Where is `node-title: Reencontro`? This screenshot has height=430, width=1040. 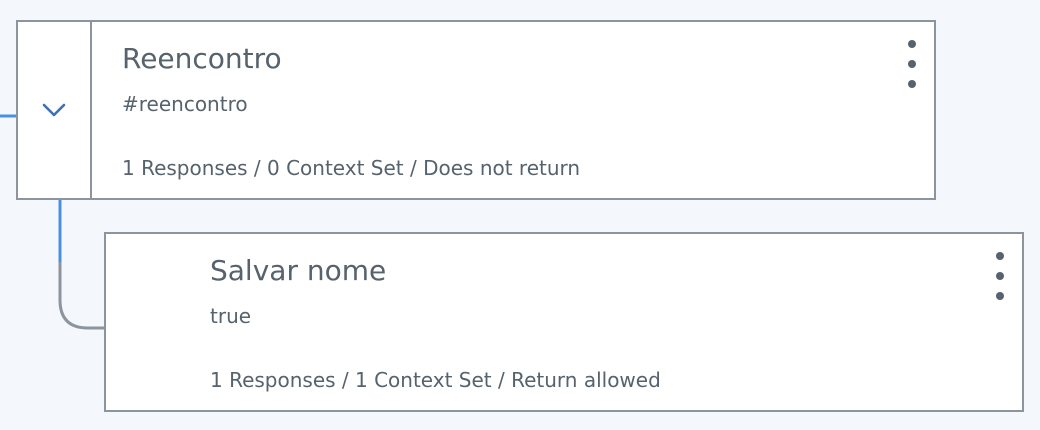
node-title: Reencontro is located at coordinates (202, 58).